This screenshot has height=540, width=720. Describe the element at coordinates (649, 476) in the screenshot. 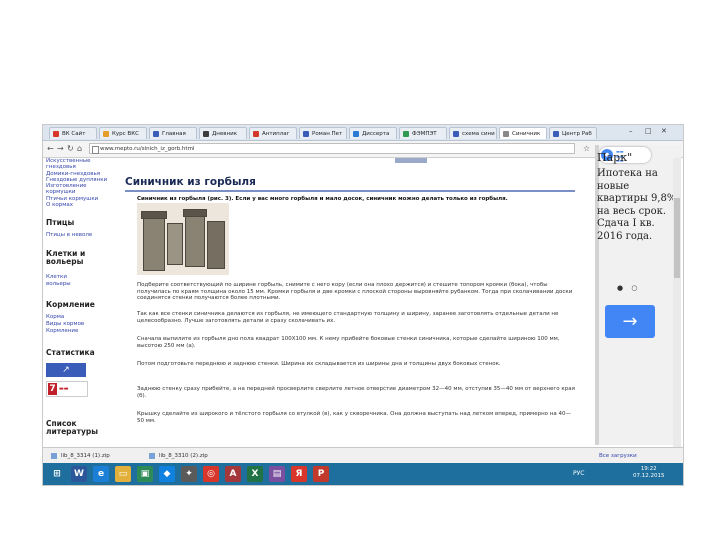

I see `clock-date: 07.12.2015` at that location.